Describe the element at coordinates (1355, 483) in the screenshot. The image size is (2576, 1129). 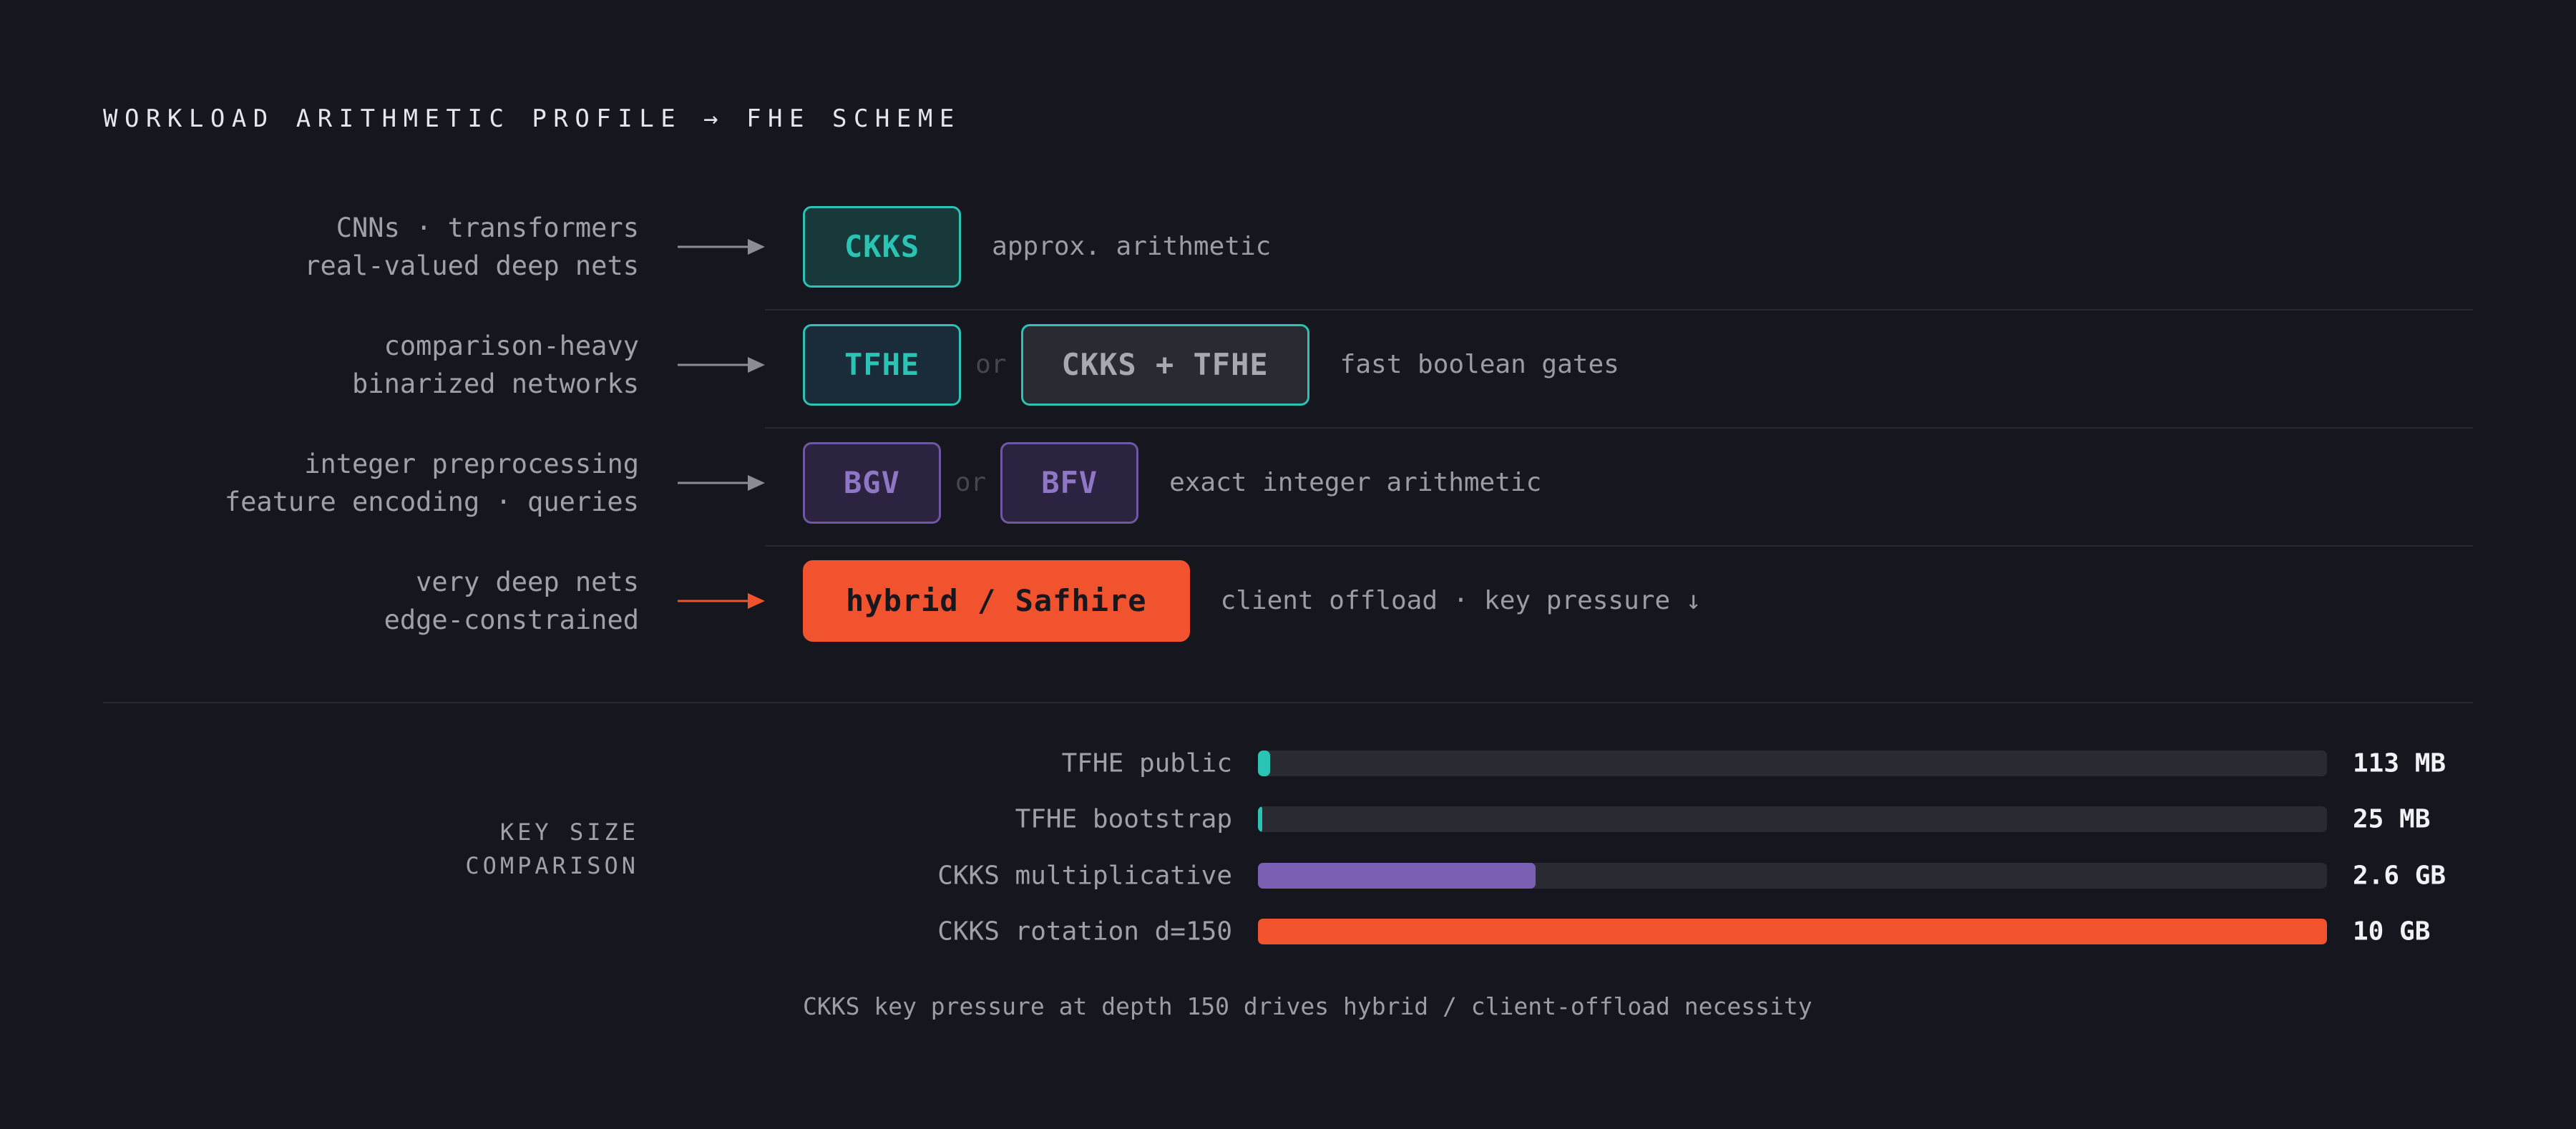
I see `scheme-description: exact integer arithmetic` at that location.